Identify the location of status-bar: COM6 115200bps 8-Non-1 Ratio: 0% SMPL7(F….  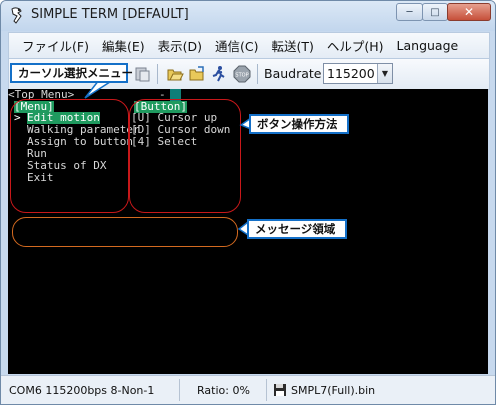
(248, 389).